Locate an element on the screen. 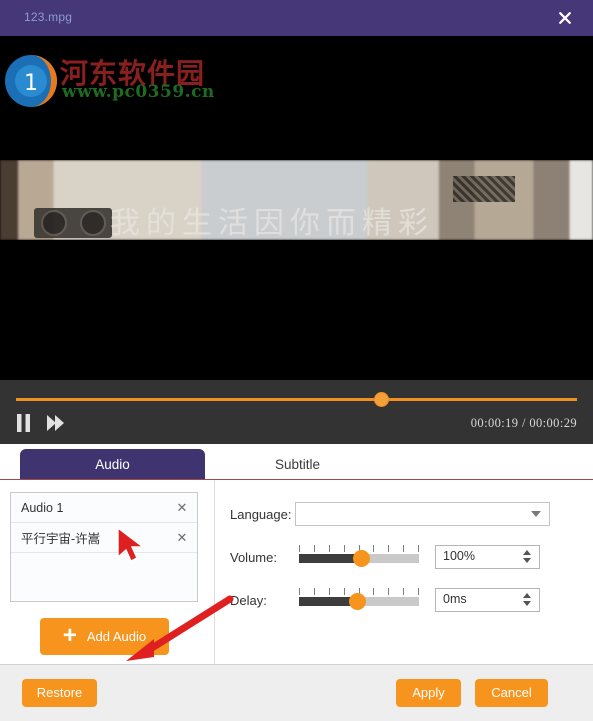 The height and width of the screenshot is (721, 593). video-frame-grille is located at coordinates (484, 189).